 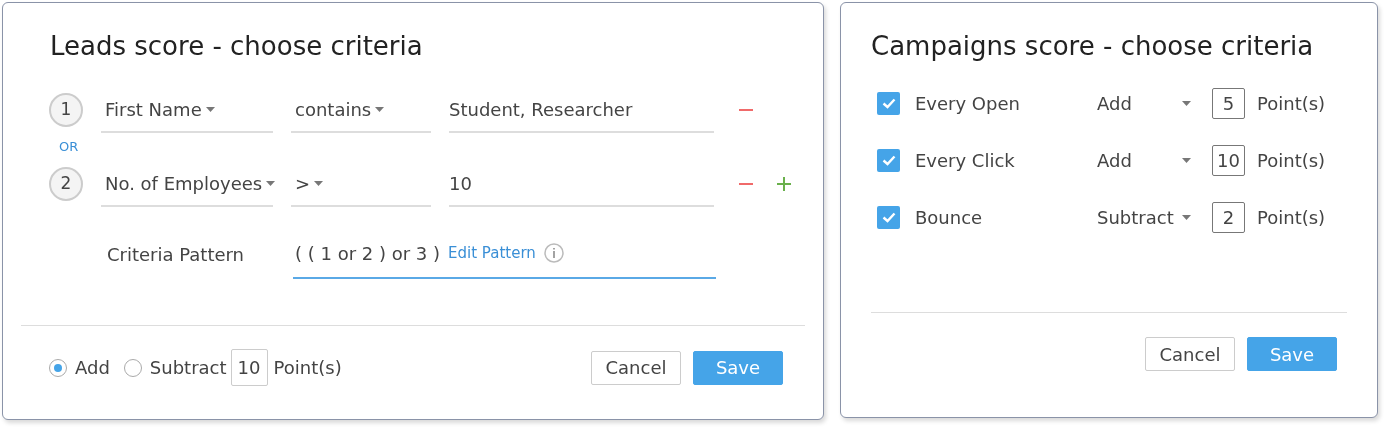 I want to click on event-label: Bounce, so click(x=949, y=217).